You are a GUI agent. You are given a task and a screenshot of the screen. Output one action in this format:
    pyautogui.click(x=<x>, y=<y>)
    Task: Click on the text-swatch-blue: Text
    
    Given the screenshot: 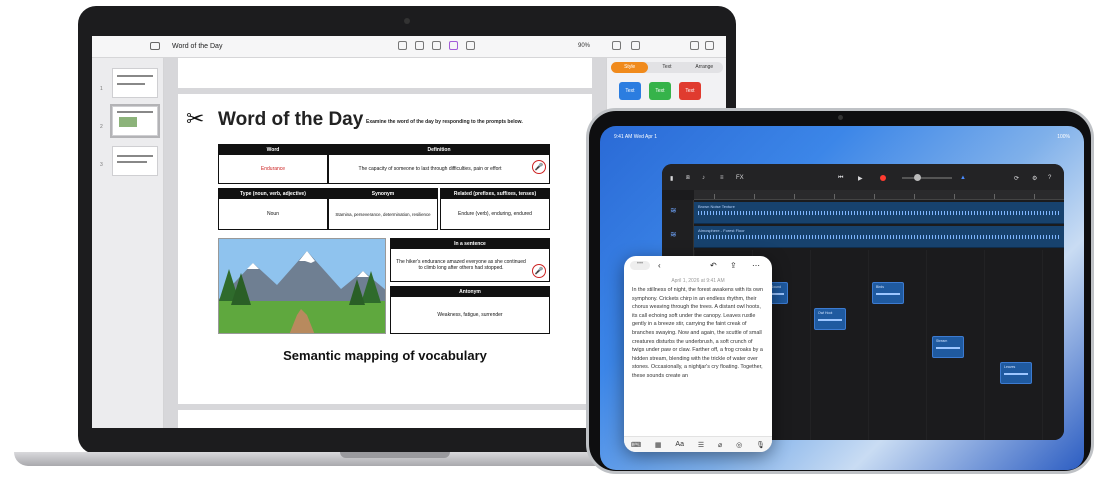 What is the action you would take?
    pyautogui.click(x=630, y=91)
    